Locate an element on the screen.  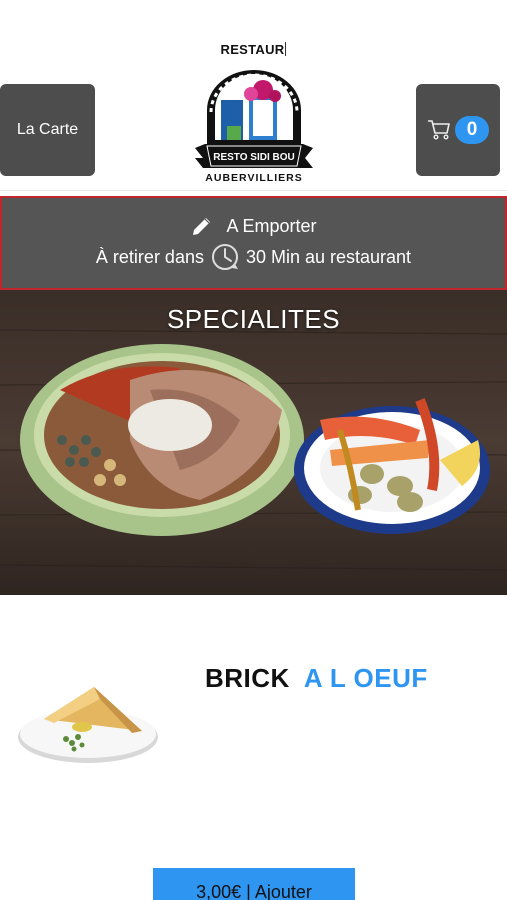
cart-button: 0 is located at coordinates (458, 130).